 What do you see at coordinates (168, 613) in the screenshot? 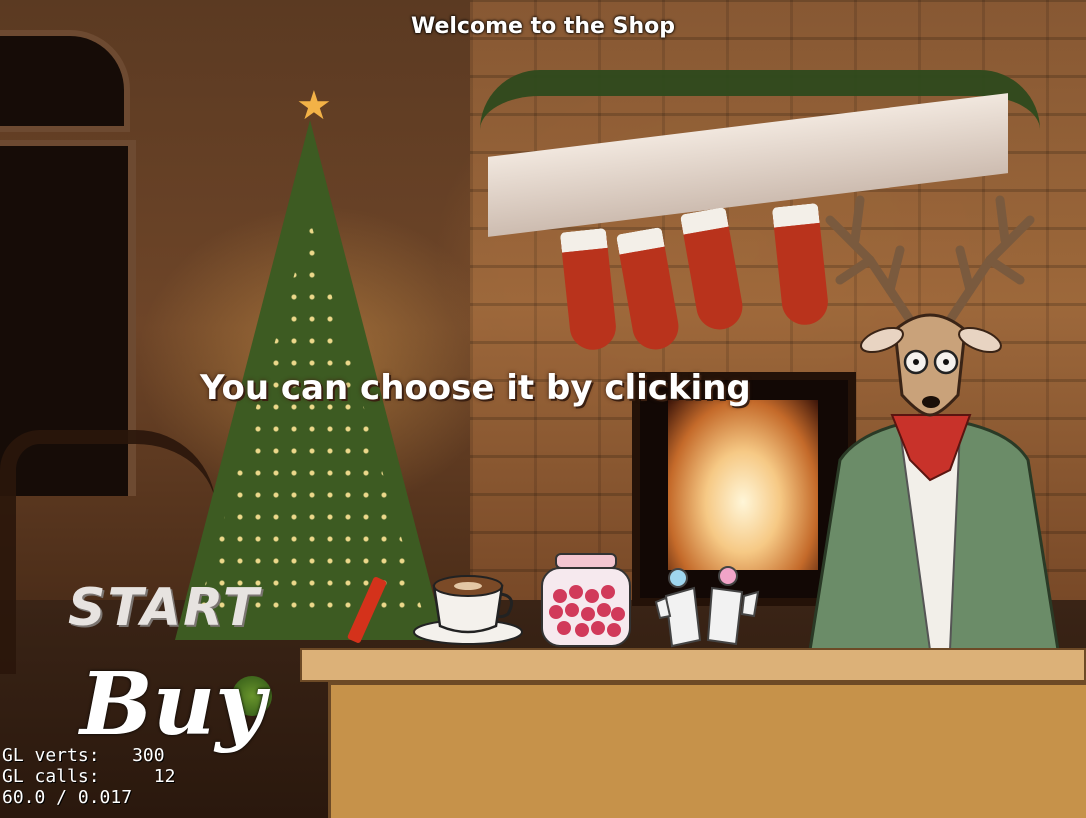
I see `start-button: START` at bounding box center [168, 613].